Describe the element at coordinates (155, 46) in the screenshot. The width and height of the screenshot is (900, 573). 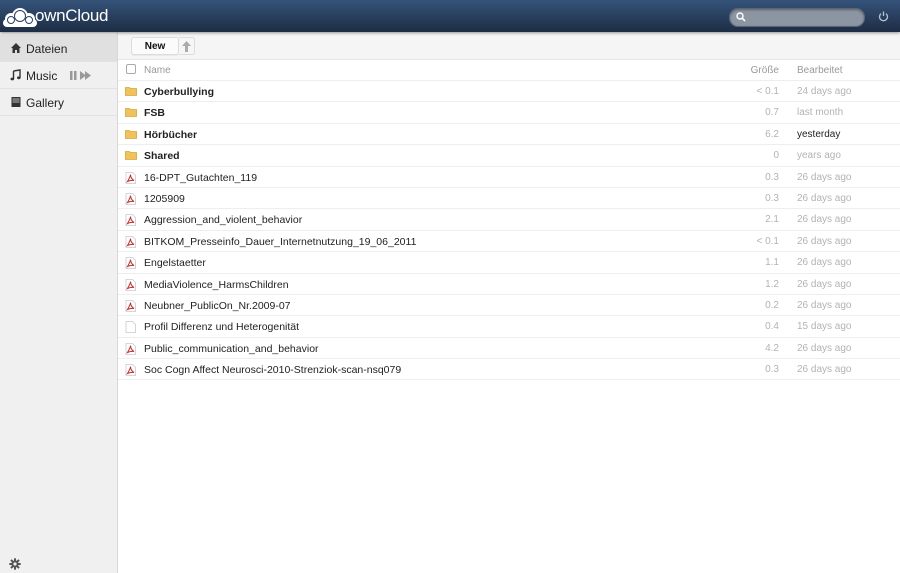
I see `new-button: New` at that location.